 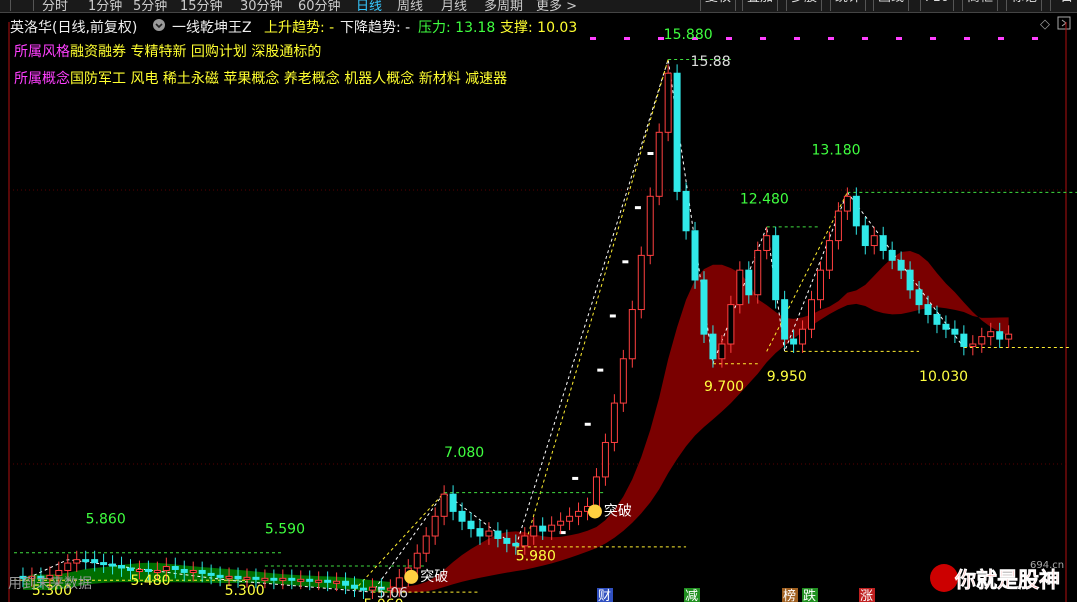 I want to click on event-label: 涨, so click(x=866, y=595).